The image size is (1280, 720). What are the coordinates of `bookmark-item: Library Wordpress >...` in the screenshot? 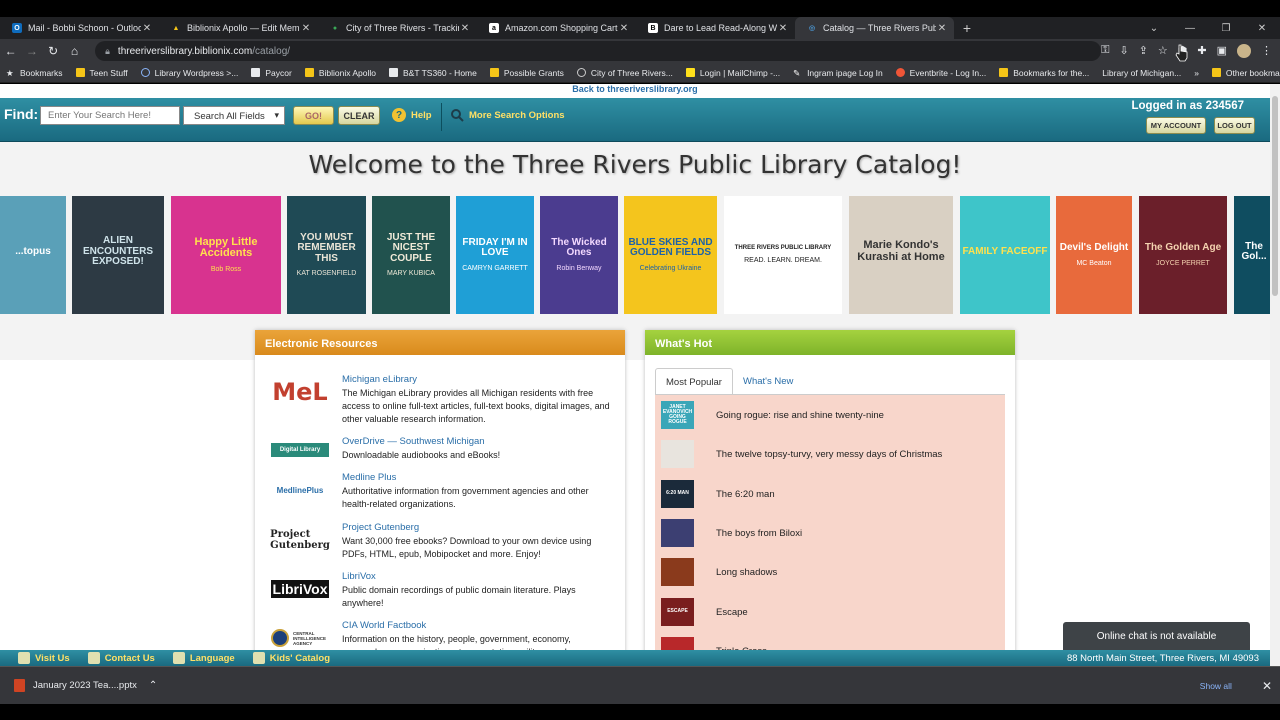 It's located at (189, 73).